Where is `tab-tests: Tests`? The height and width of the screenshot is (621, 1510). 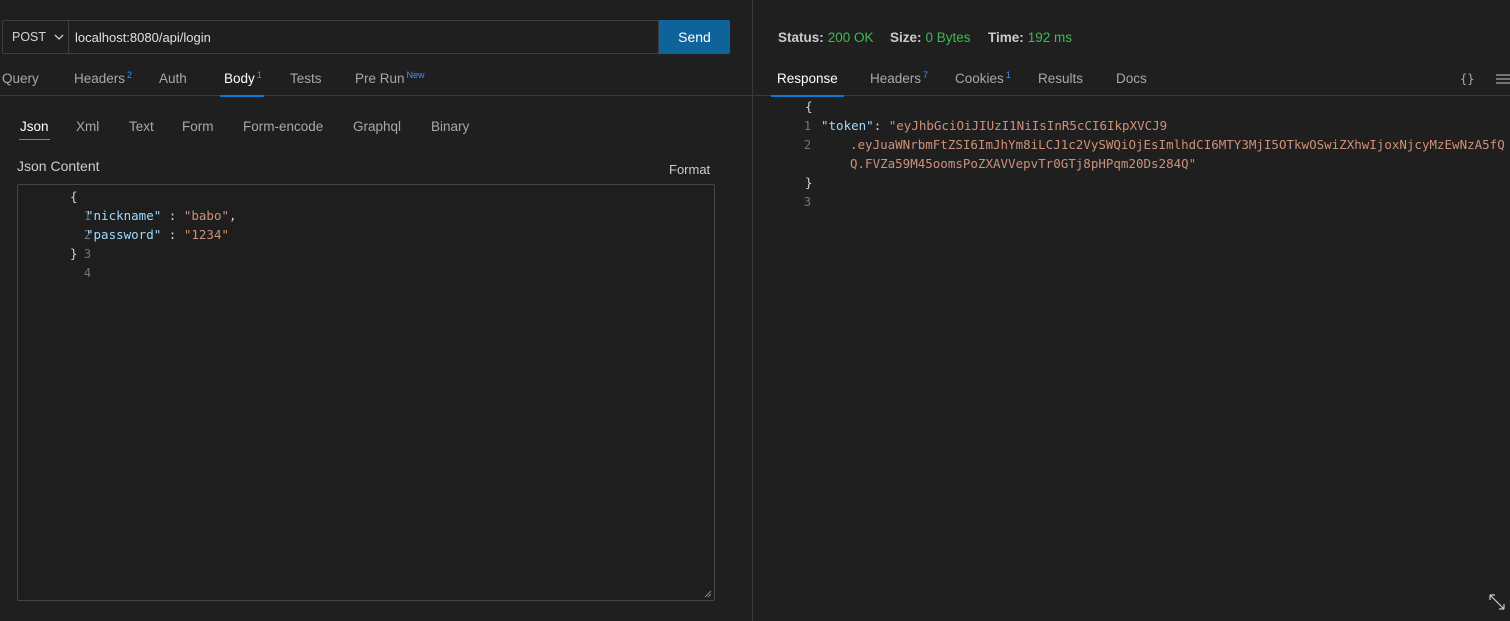 tab-tests: Tests is located at coordinates (306, 79).